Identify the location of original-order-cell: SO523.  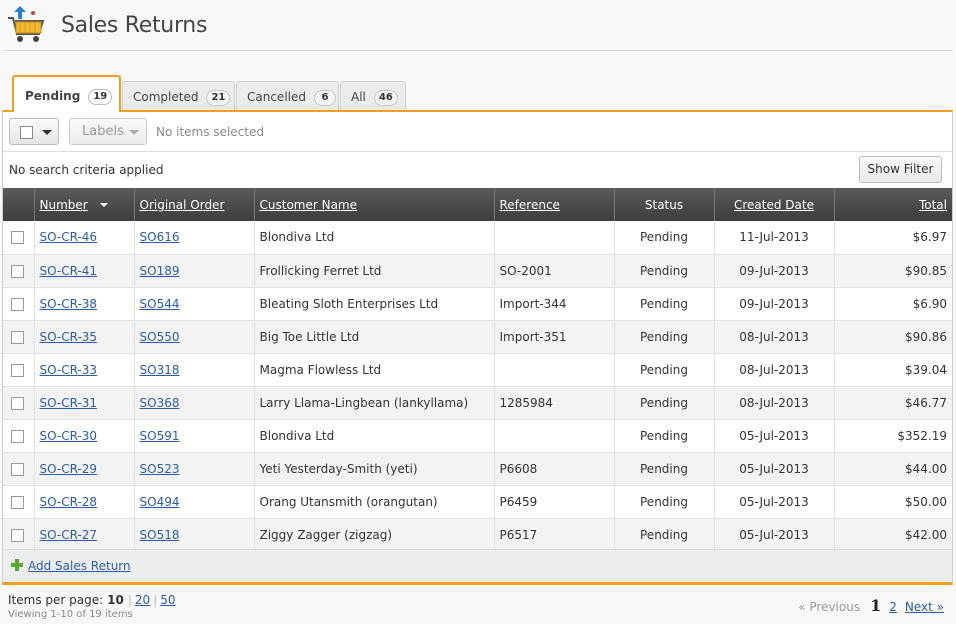
(194, 468).